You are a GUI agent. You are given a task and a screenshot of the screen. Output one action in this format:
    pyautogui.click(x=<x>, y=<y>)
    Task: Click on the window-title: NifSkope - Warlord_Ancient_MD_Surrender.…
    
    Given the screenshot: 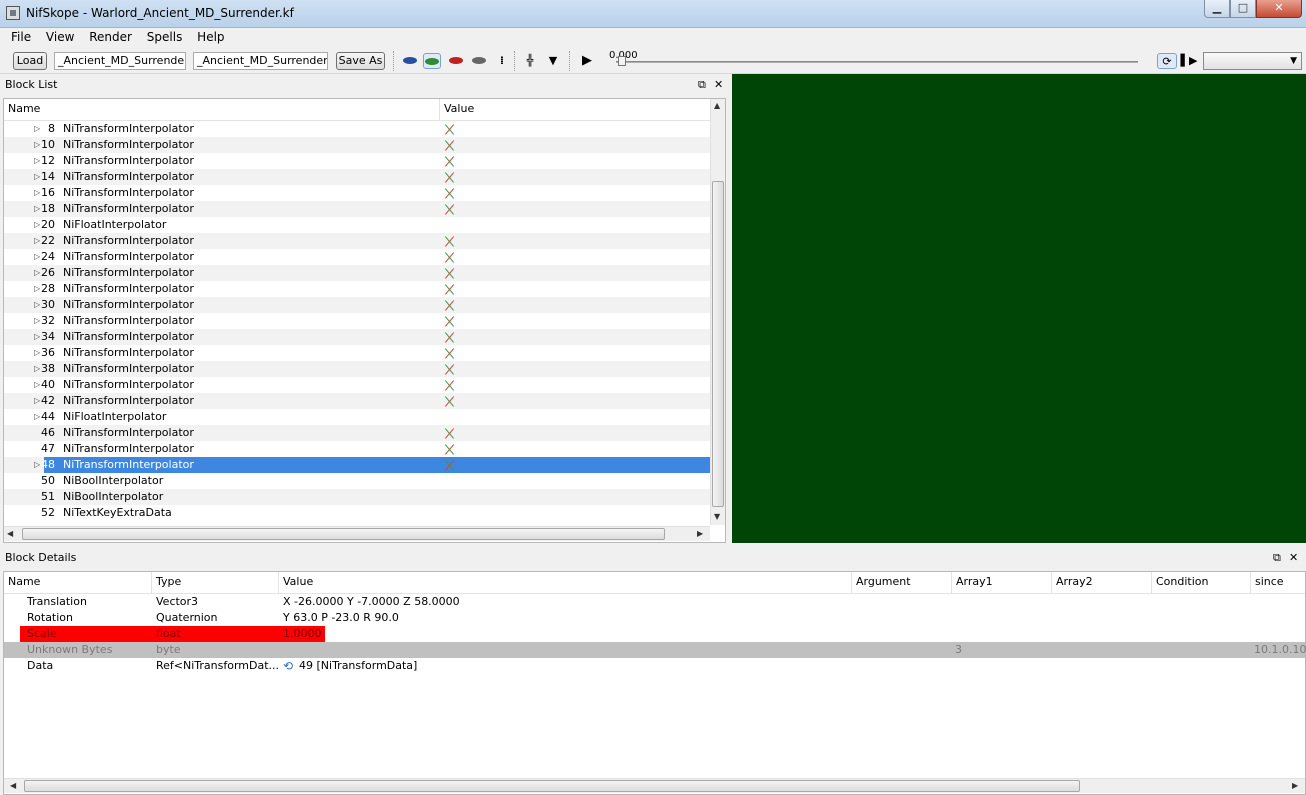 What is the action you would take?
    pyautogui.click(x=160, y=13)
    